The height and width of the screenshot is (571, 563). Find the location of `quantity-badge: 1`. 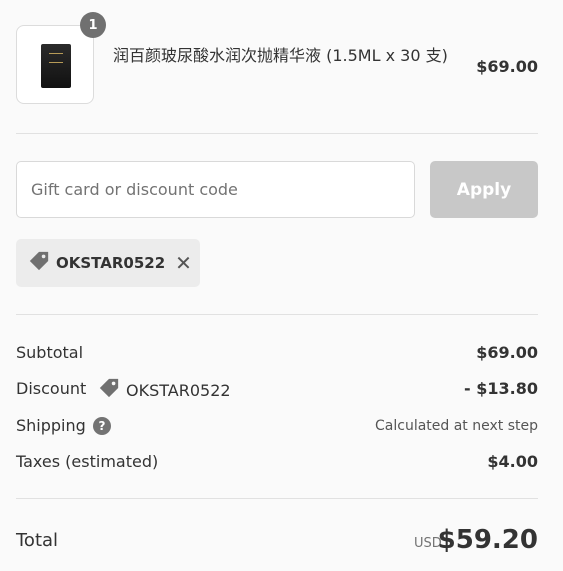

quantity-badge: 1 is located at coordinates (93, 25).